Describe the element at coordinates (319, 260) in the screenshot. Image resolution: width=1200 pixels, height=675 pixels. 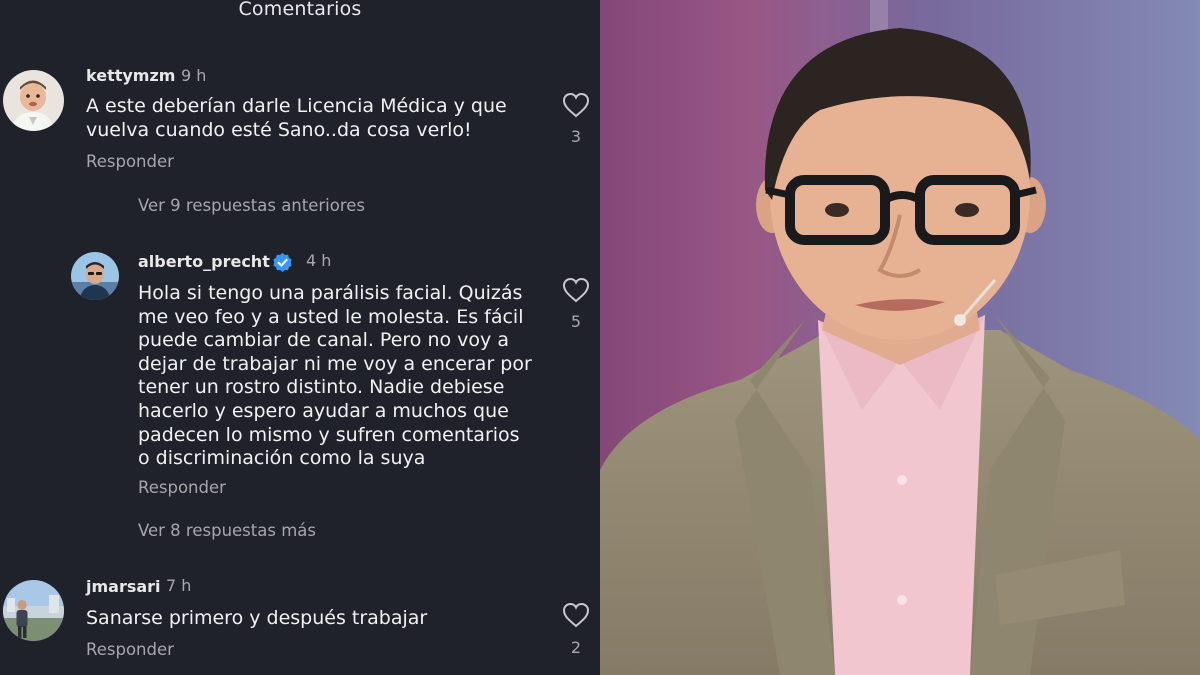
I see `comment-time: 4 h` at that location.